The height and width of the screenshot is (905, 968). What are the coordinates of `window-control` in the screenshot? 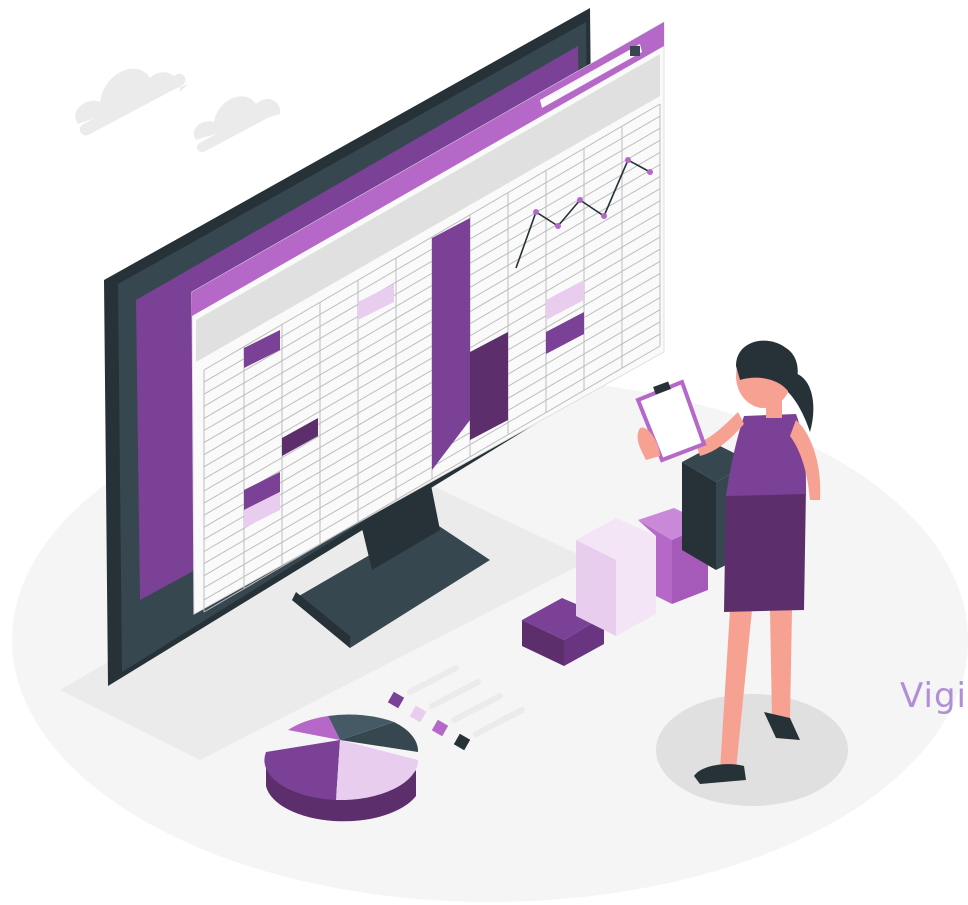 It's located at (635, 51).